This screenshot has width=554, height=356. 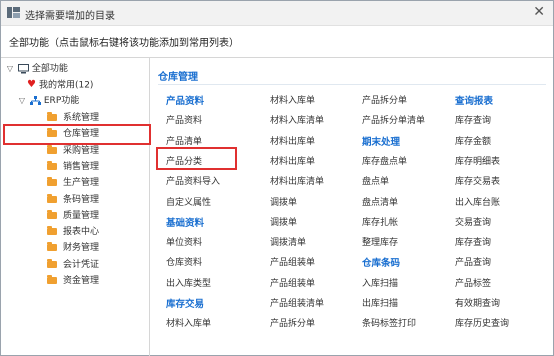 I want to click on function-link: 整理库存, so click(x=380, y=241).